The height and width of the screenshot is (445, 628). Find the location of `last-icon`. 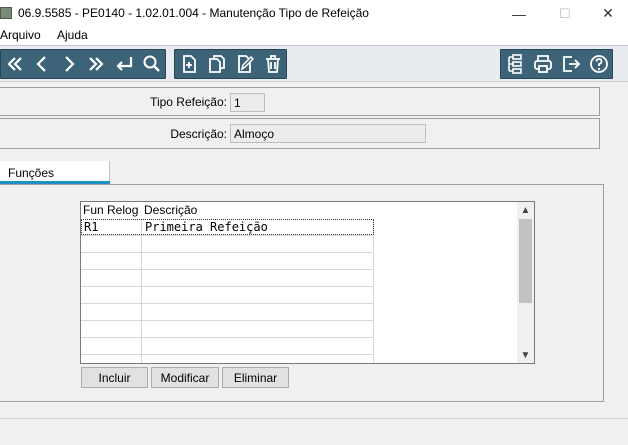

last-icon is located at coordinates (96, 64).